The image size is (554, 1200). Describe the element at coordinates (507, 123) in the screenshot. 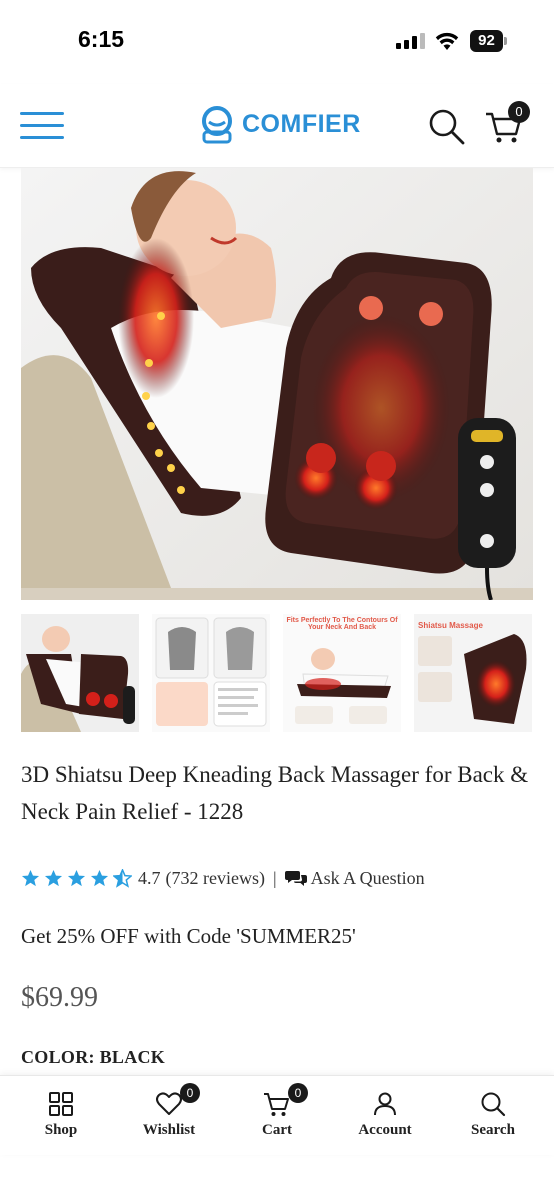

I see `header-cart-button: 0` at that location.